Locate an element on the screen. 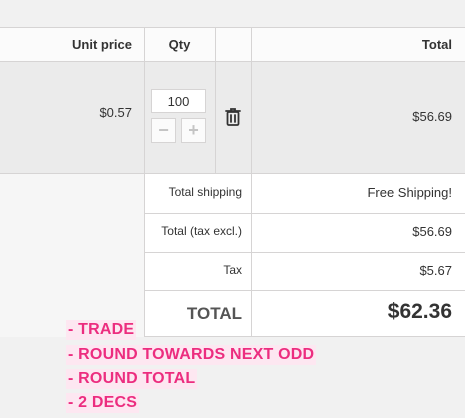 This screenshot has height=418, width=465. decrement-button: − is located at coordinates (163, 130).